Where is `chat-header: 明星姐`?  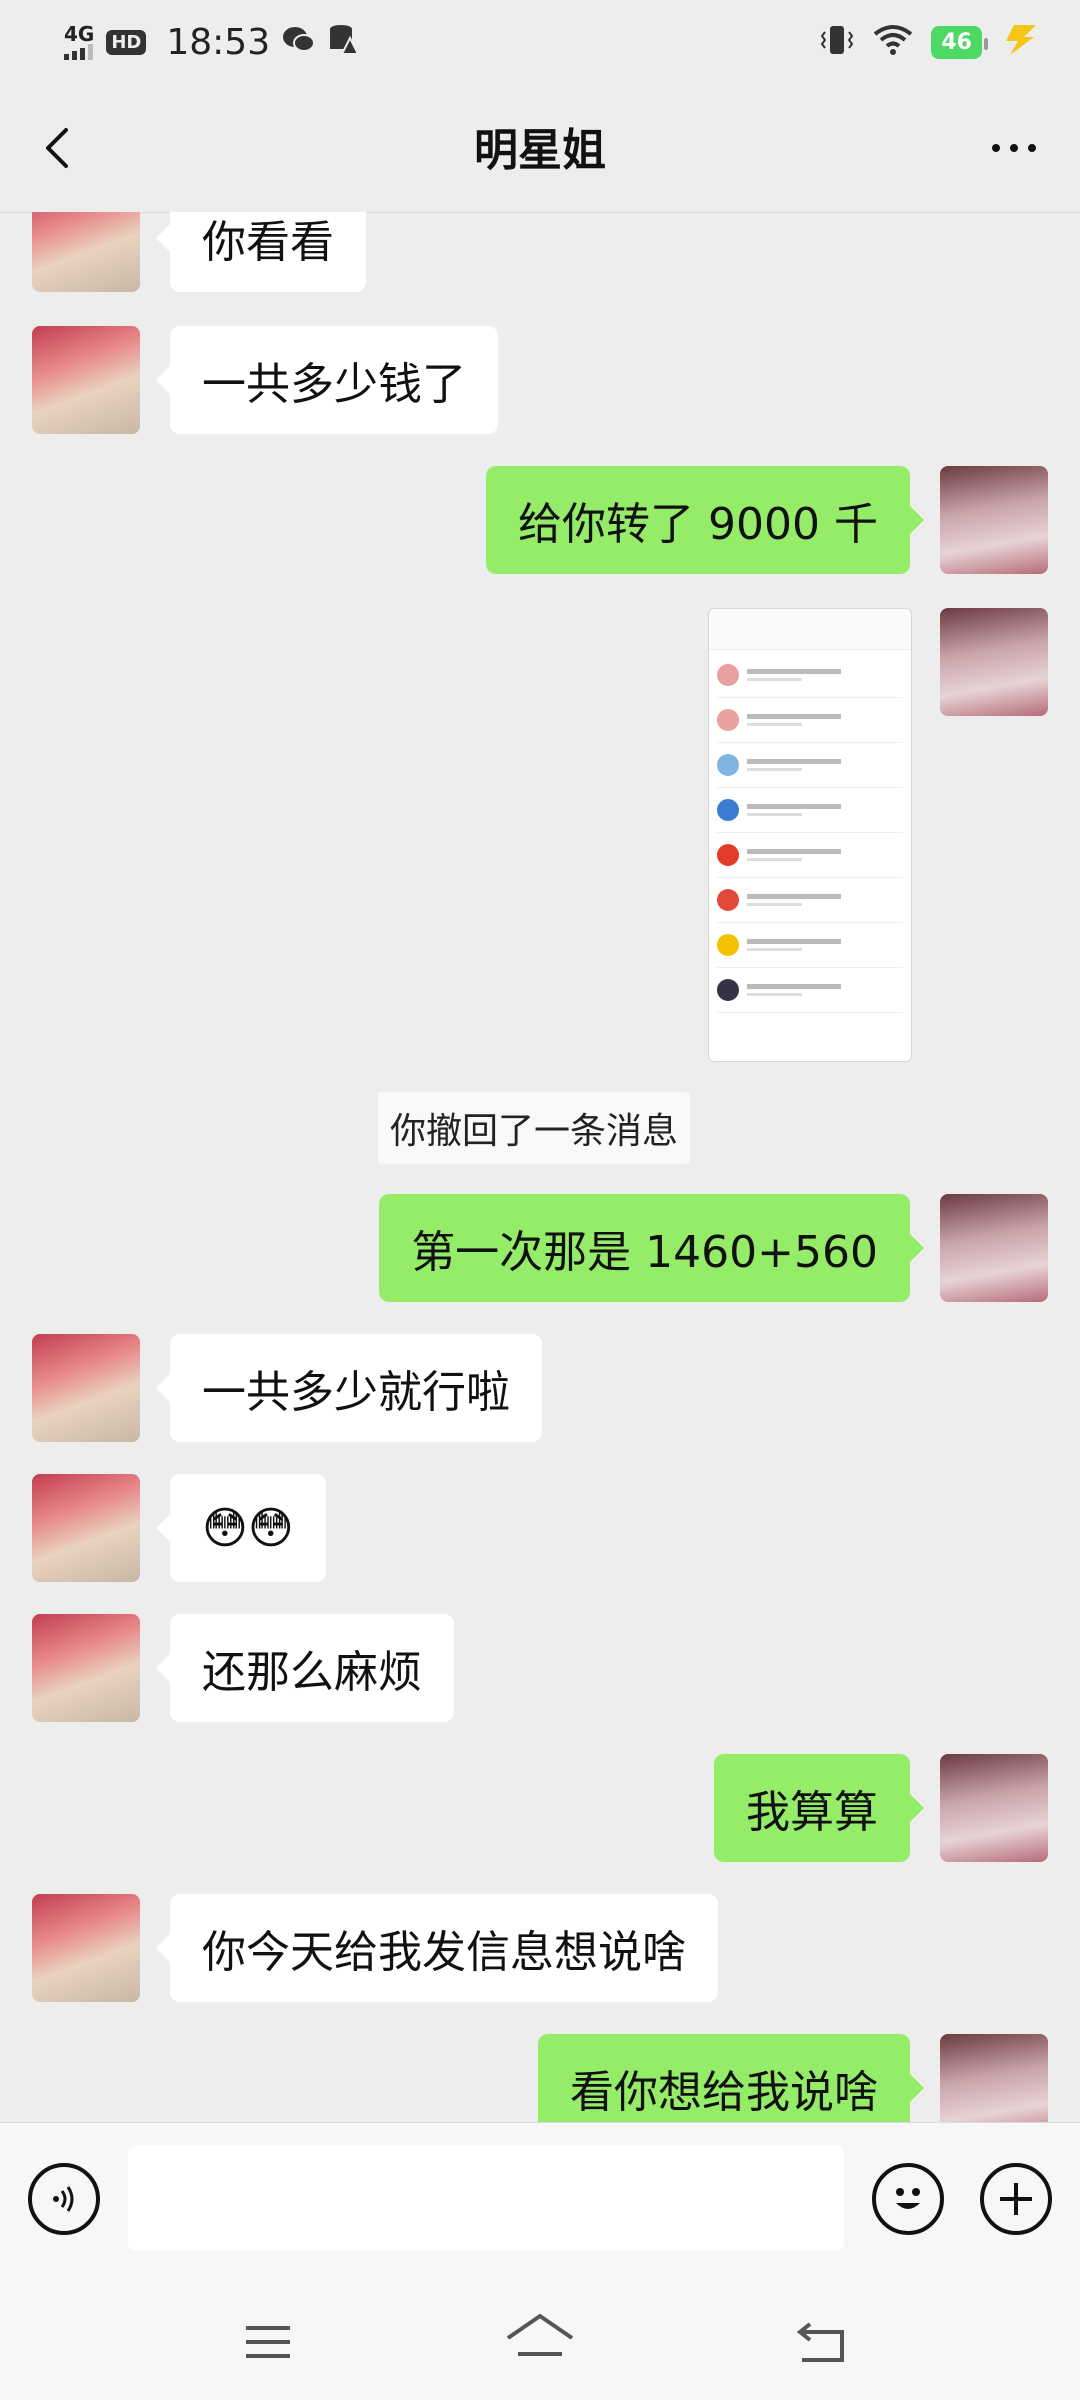 chat-header: 明星姐 is located at coordinates (540, 148).